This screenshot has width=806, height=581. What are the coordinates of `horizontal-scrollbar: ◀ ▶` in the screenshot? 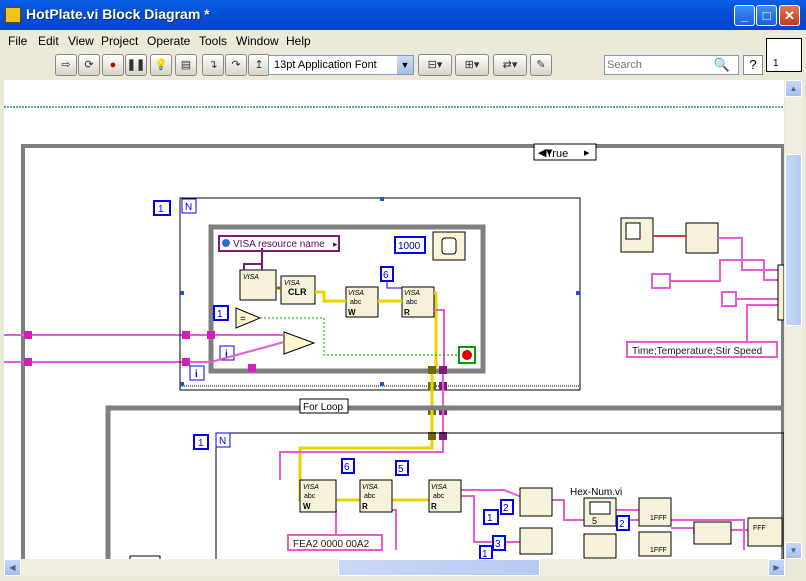 It's located at (394, 567).